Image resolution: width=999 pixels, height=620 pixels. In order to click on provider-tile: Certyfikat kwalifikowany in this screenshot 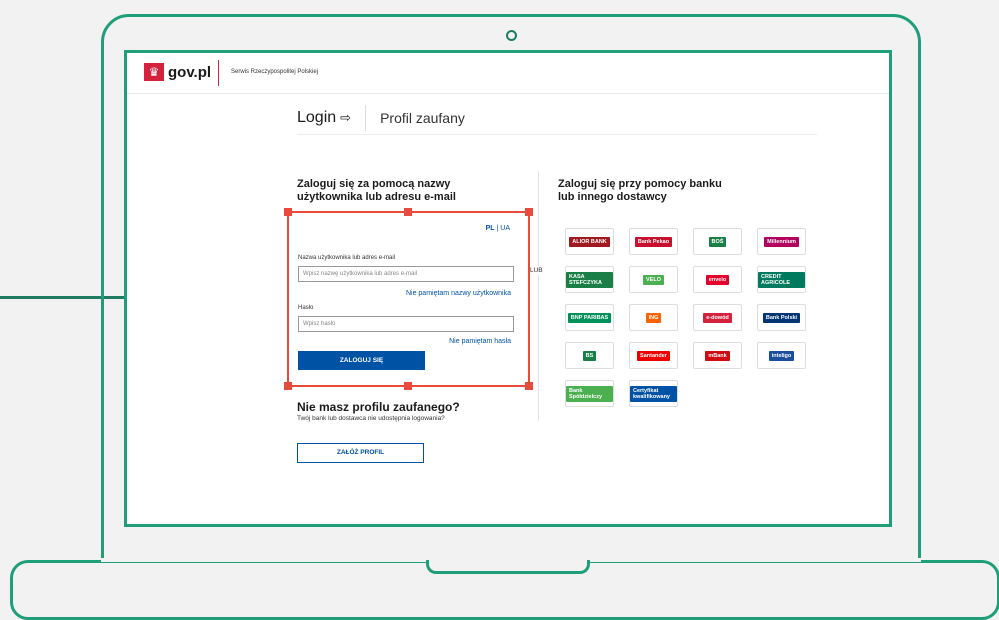, I will do `click(653, 393)`.